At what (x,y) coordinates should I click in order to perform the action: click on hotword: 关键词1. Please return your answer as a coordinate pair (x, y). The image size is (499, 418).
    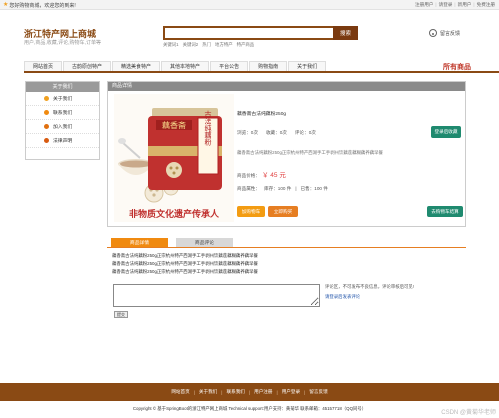
    Looking at the image, I should click on (171, 45).